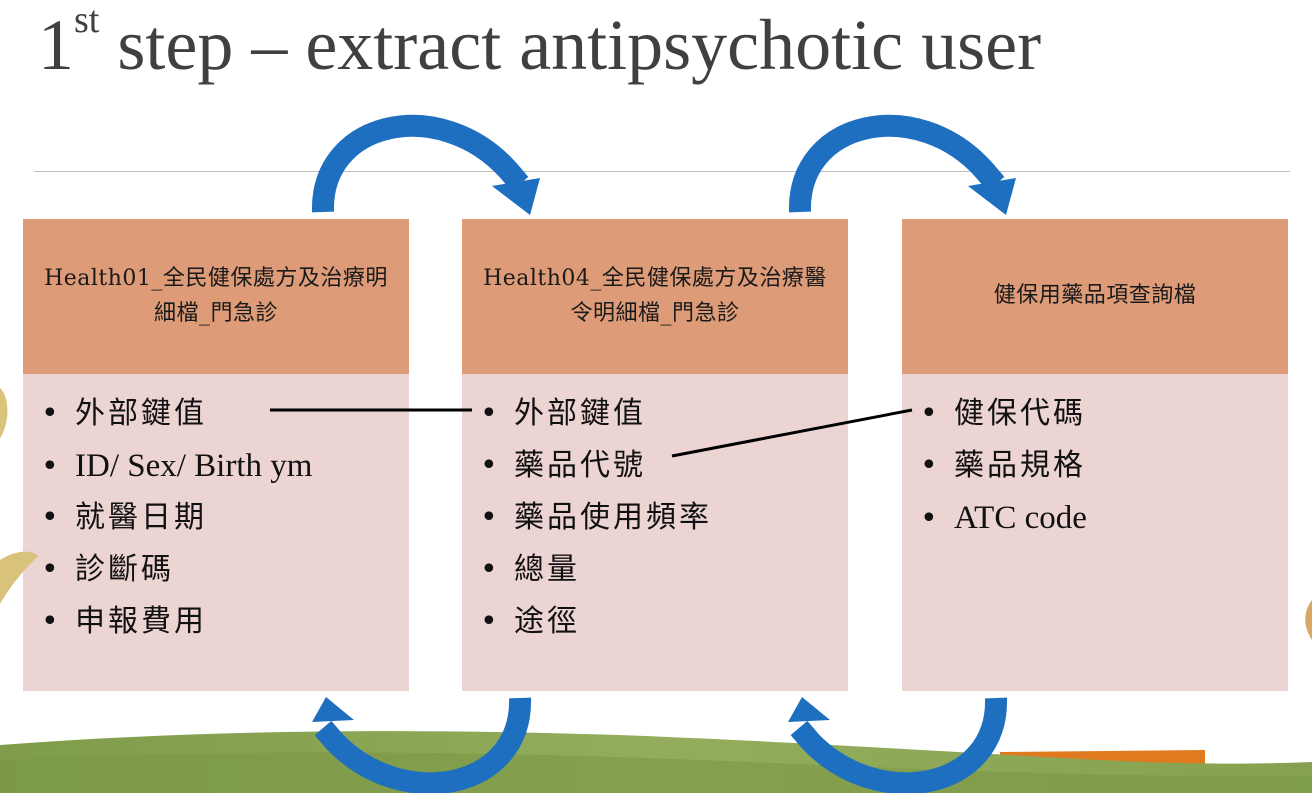  I want to click on box-body-nhi-drug: • 健保代碼 • 藥品規格 • ATC code, so click(1095, 532).